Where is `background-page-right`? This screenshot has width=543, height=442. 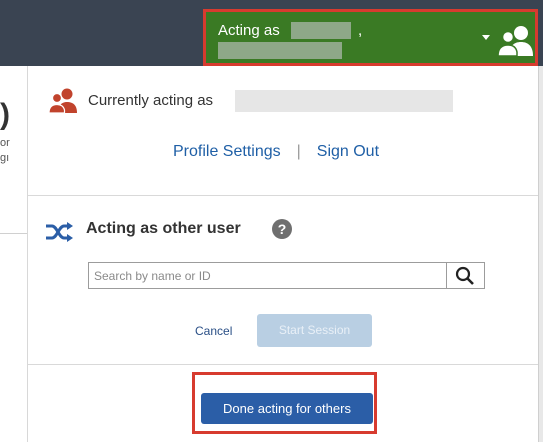 background-page-right is located at coordinates (540, 254).